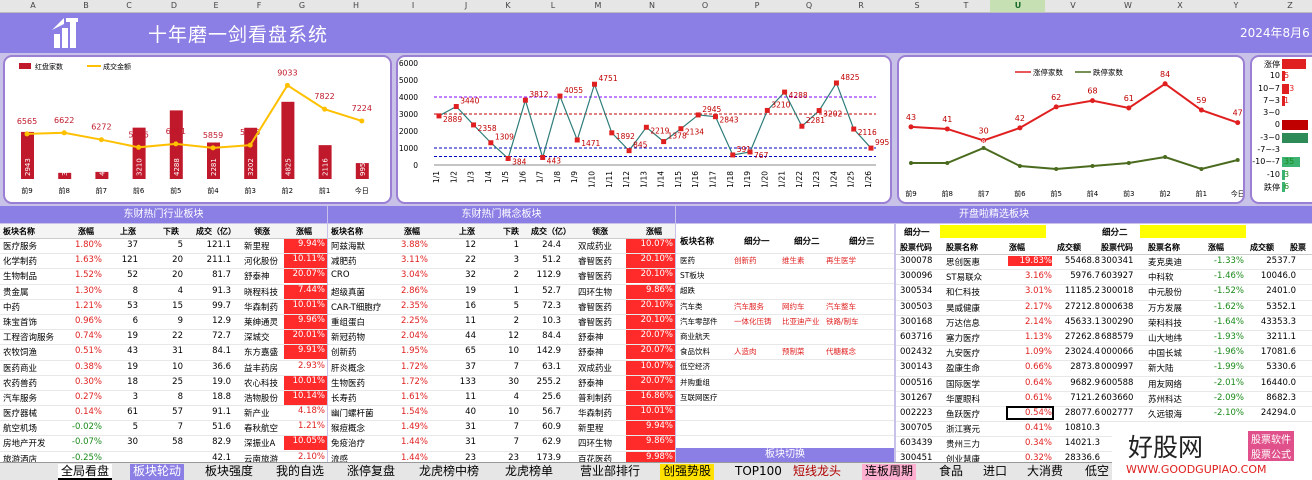 The width and height of the screenshot is (1312, 480). Describe the element at coordinates (163, 322) in the screenshot. I see `table-row: 珠宝首饰 0.96% 6 9 12.9 莱绅通灵 9.96%` at that location.